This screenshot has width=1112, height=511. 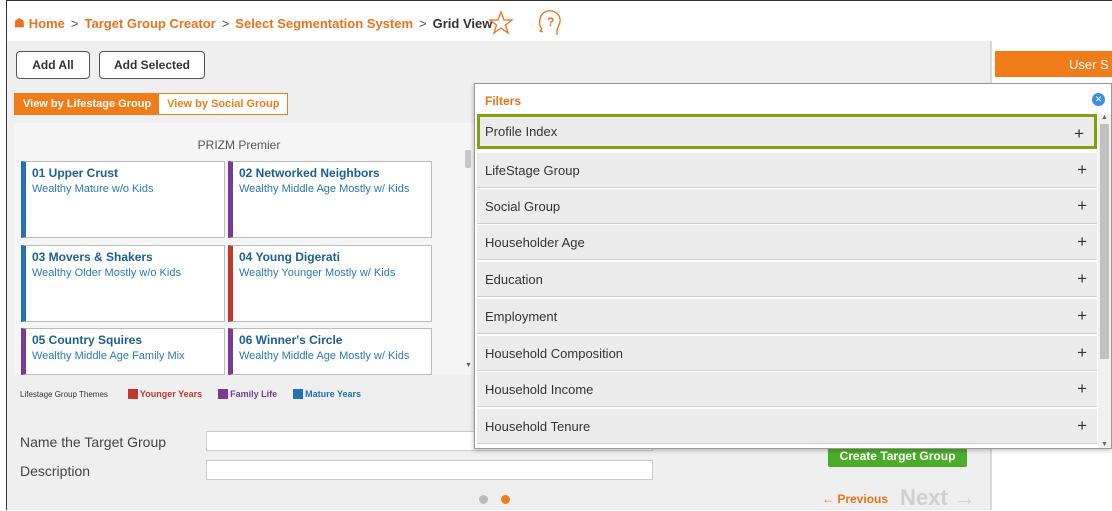 I want to click on filter-label: Household Income, so click(x=539, y=389).